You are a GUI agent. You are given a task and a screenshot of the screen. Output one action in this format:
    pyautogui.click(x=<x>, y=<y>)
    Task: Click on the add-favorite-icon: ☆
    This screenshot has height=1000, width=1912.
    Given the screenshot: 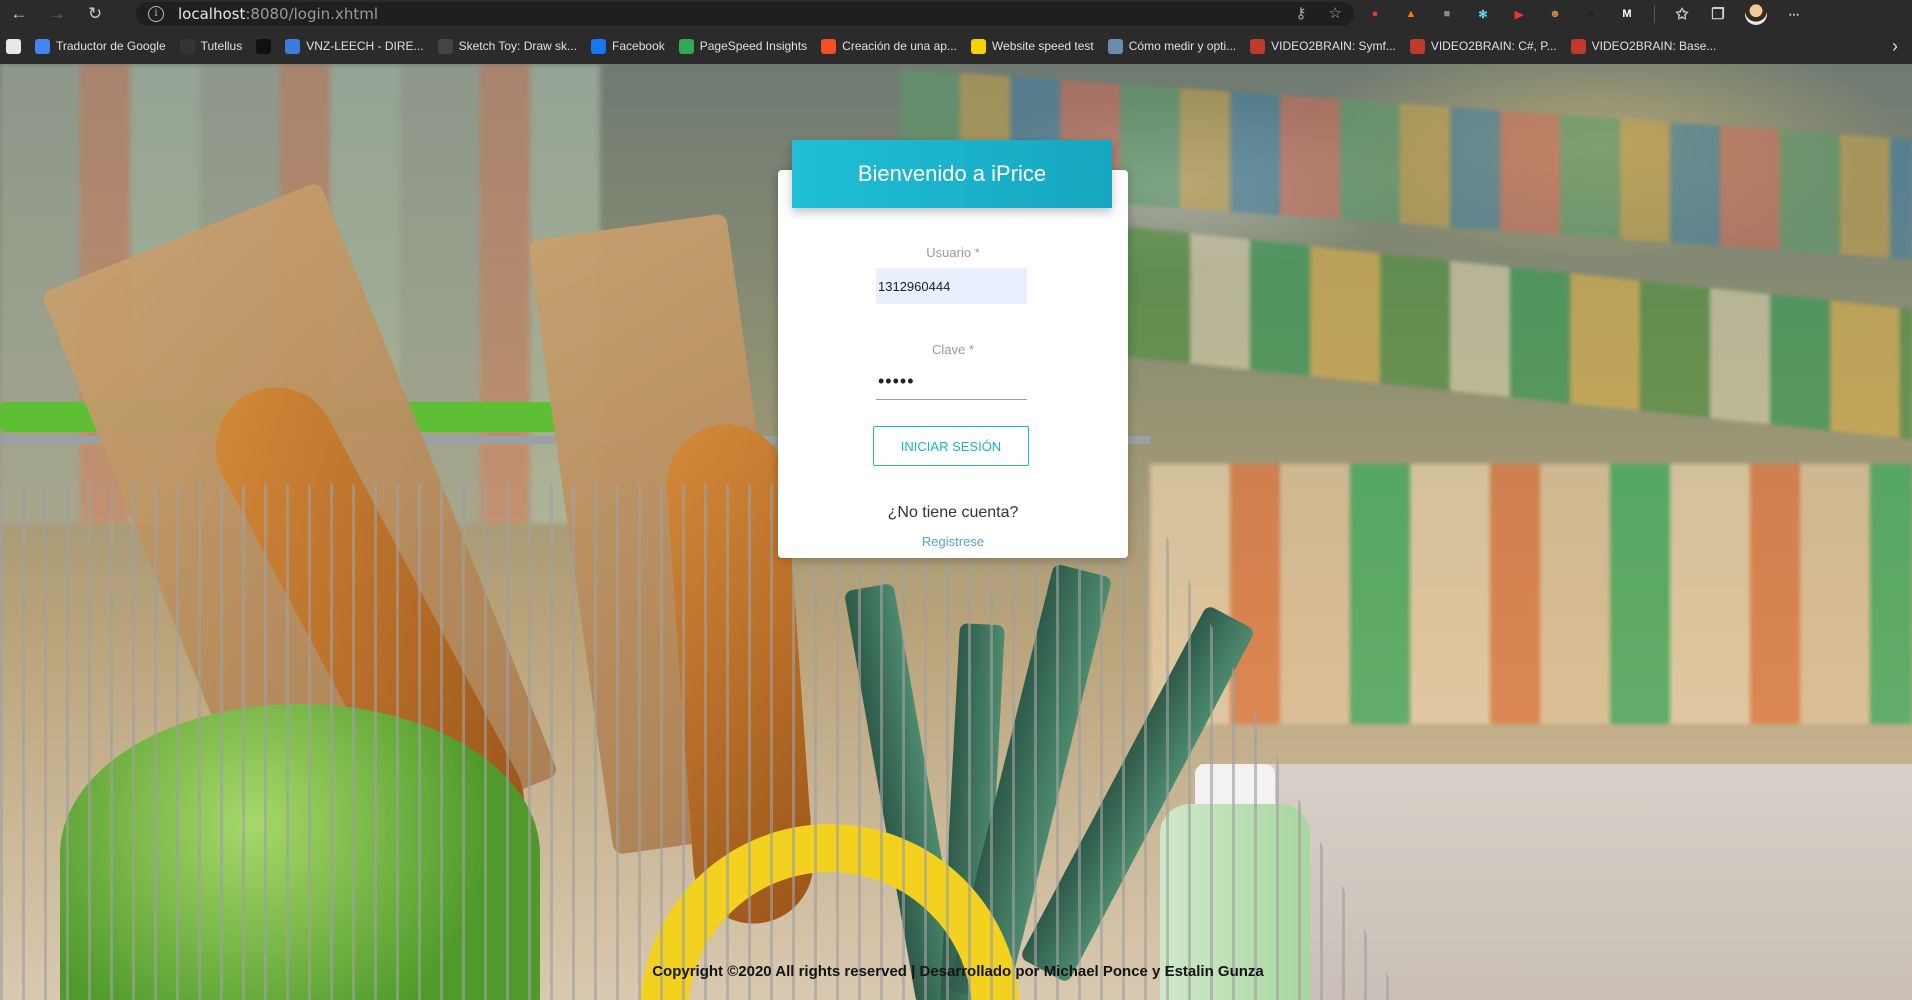 What is the action you would take?
    pyautogui.click(x=1335, y=13)
    